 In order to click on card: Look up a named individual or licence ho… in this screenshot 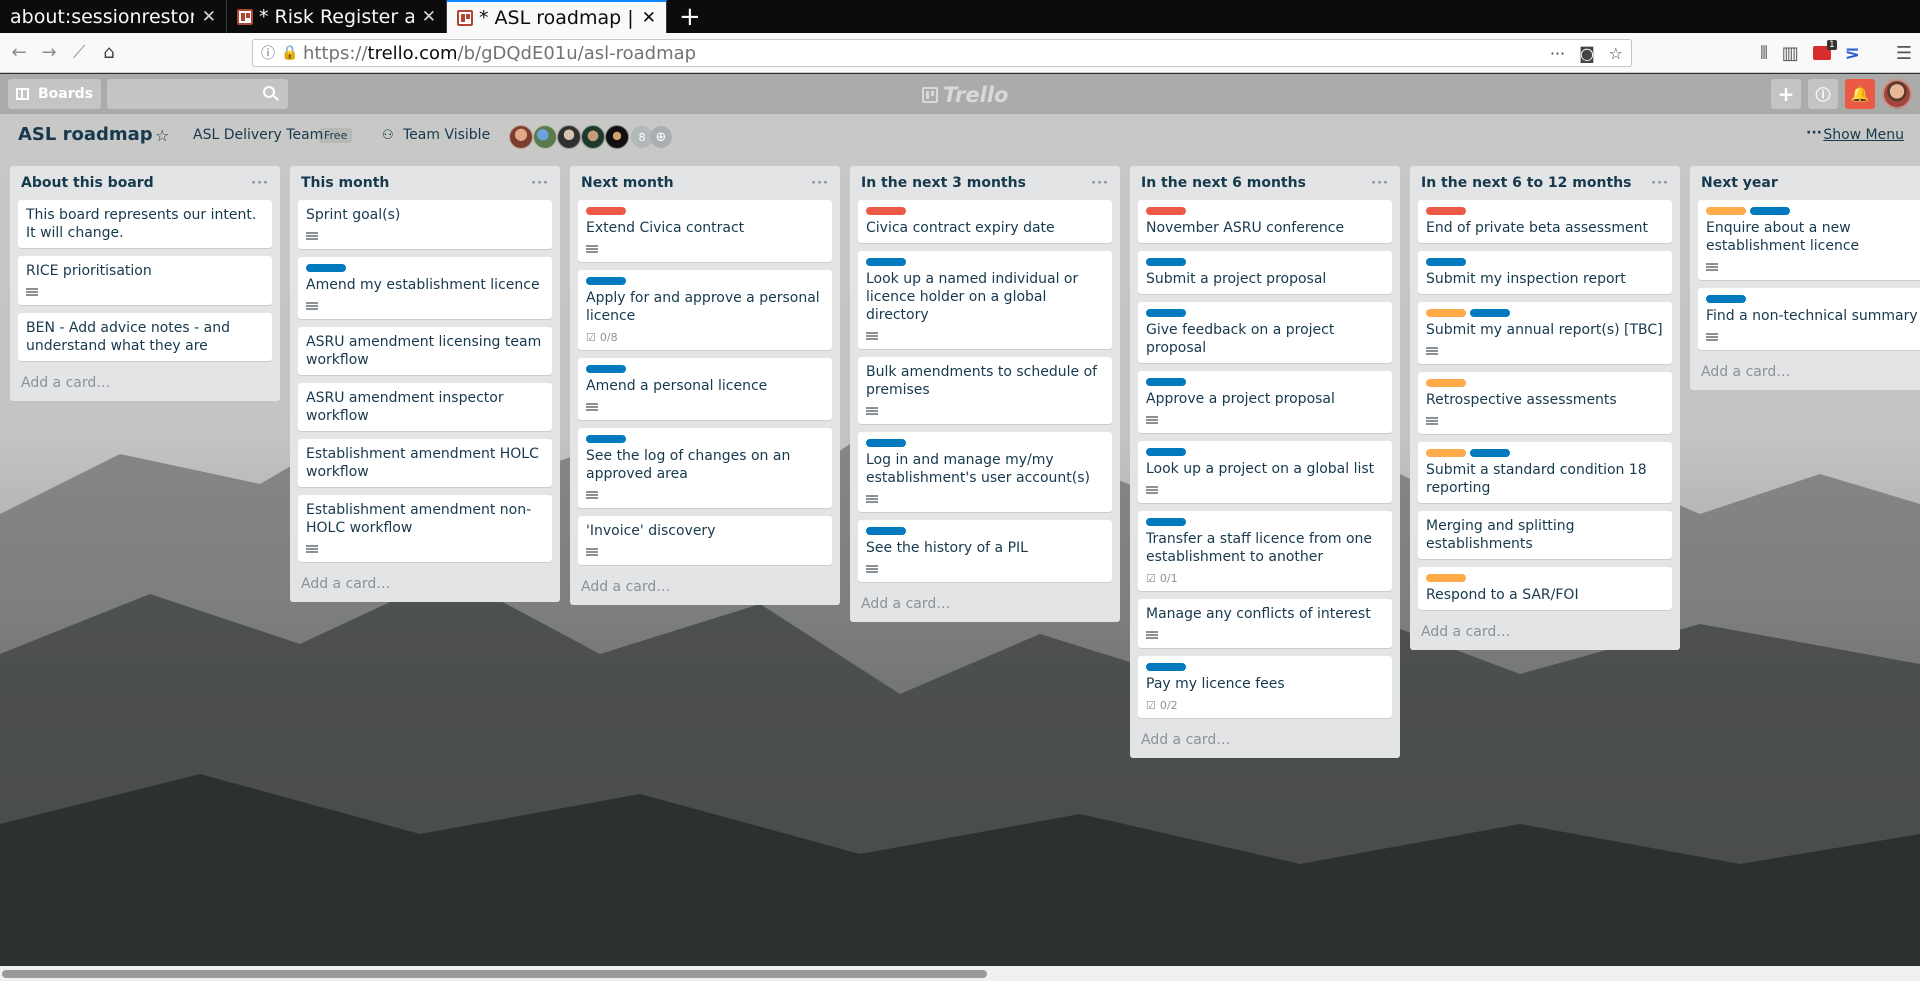, I will do `click(985, 300)`.